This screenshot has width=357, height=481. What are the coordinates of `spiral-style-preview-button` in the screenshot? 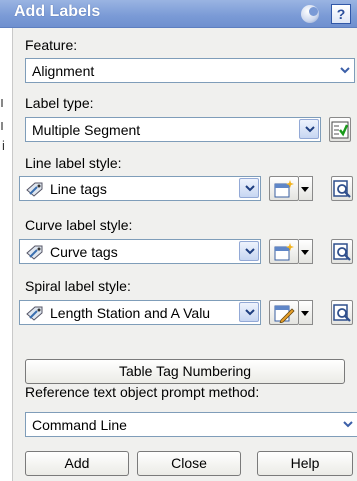 It's located at (342, 312).